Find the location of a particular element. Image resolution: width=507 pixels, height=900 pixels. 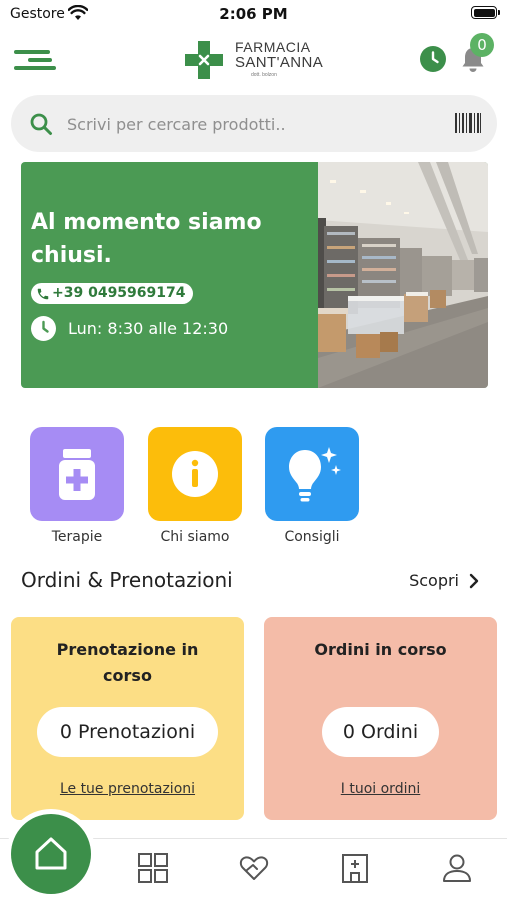

battery-icon is located at coordinates (485, 12).